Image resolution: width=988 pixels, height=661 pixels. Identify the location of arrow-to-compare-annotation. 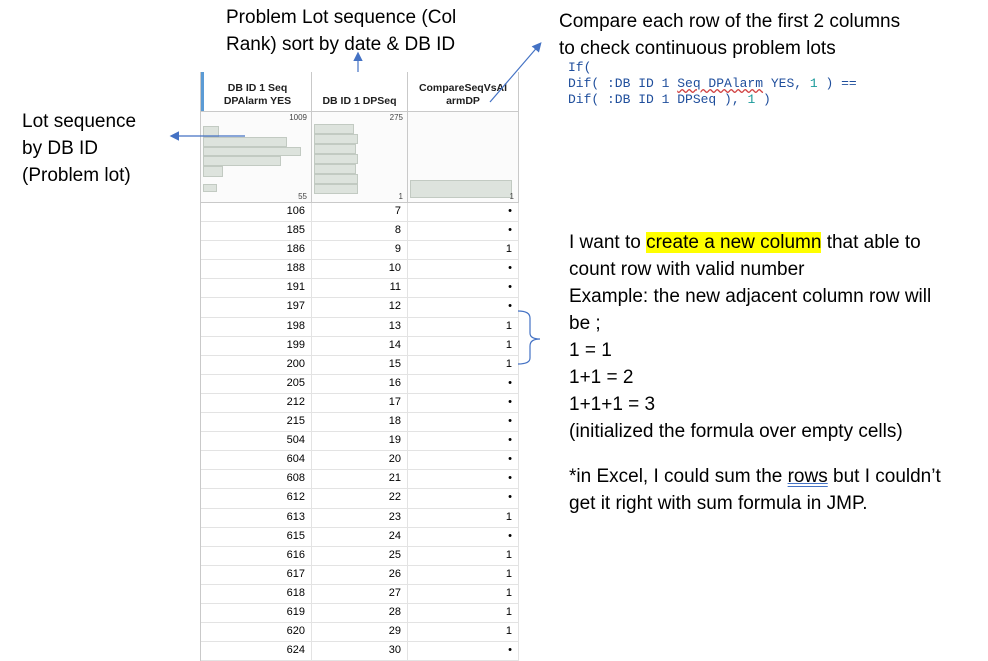
(515, 72).